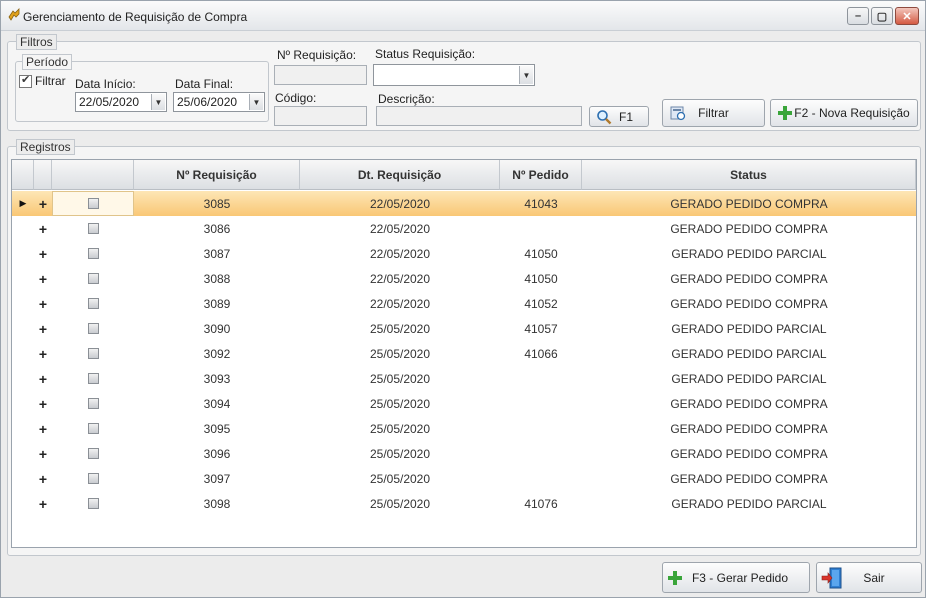 The width and height of the screenshot is (926, 598). Describe the element at coordinates (858, 16) in the screenshot. I see `minimize-button: –` at that location.